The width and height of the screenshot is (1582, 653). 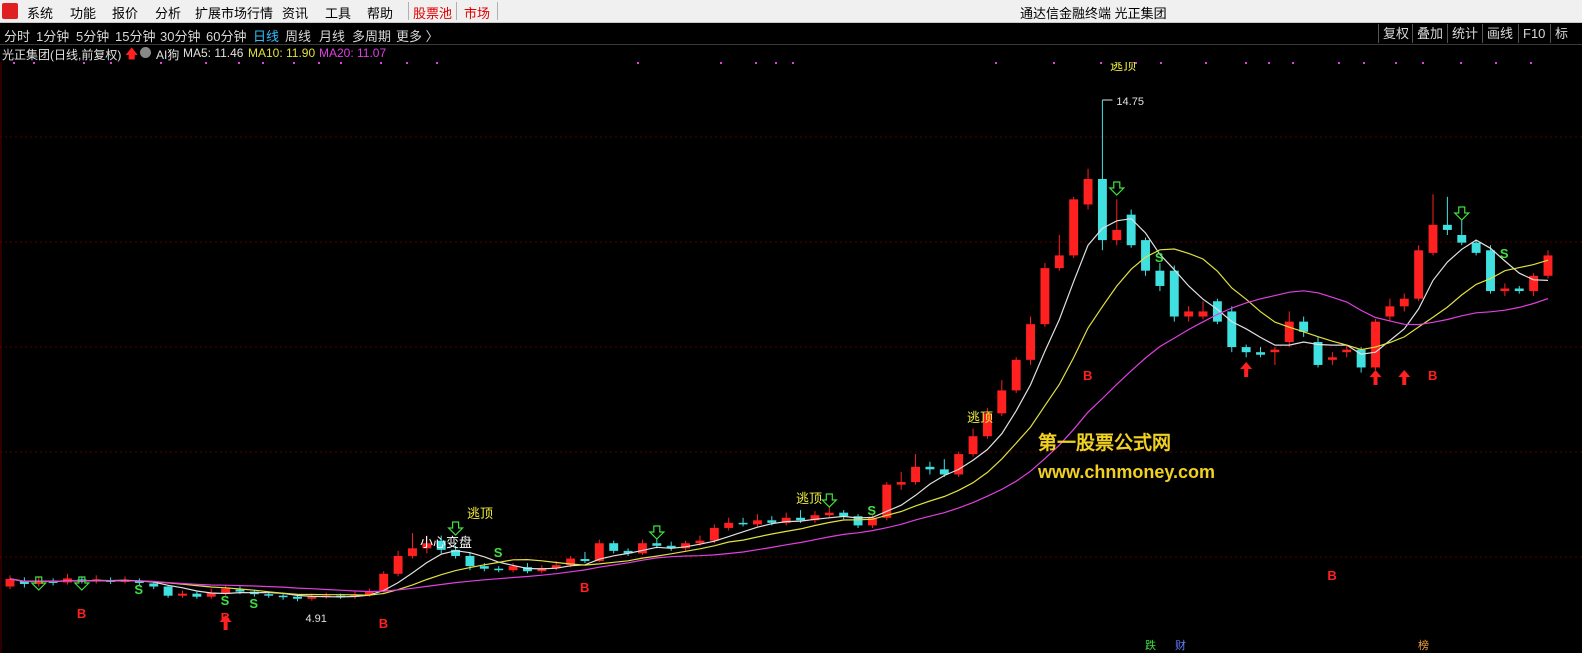 I want to click on indicator-name: AI狗, so click(x=167, y=54).